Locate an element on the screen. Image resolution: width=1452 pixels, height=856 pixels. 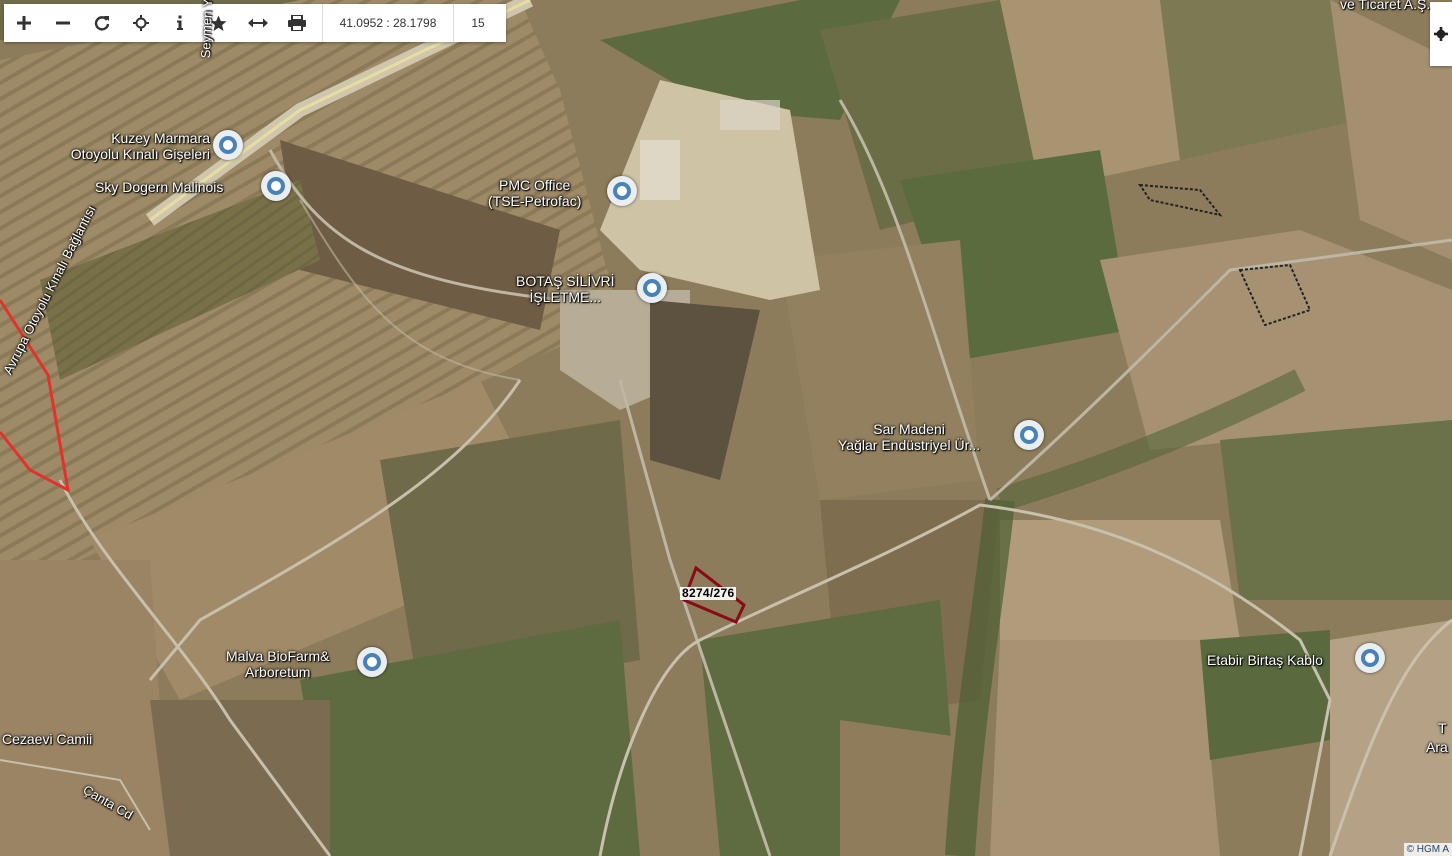
locate-button is located at coordinates (140, 23).